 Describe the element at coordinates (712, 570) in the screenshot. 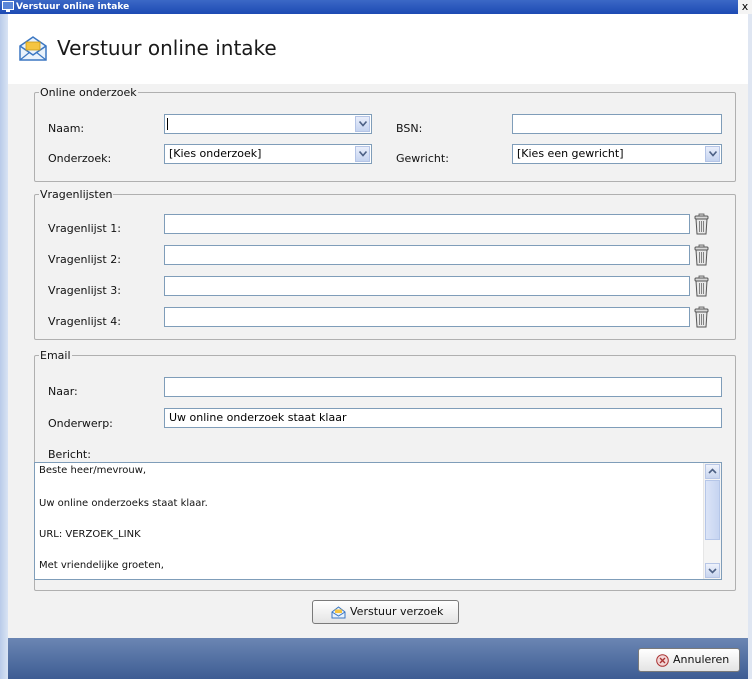

I see `scroll-down-icon` at that location.